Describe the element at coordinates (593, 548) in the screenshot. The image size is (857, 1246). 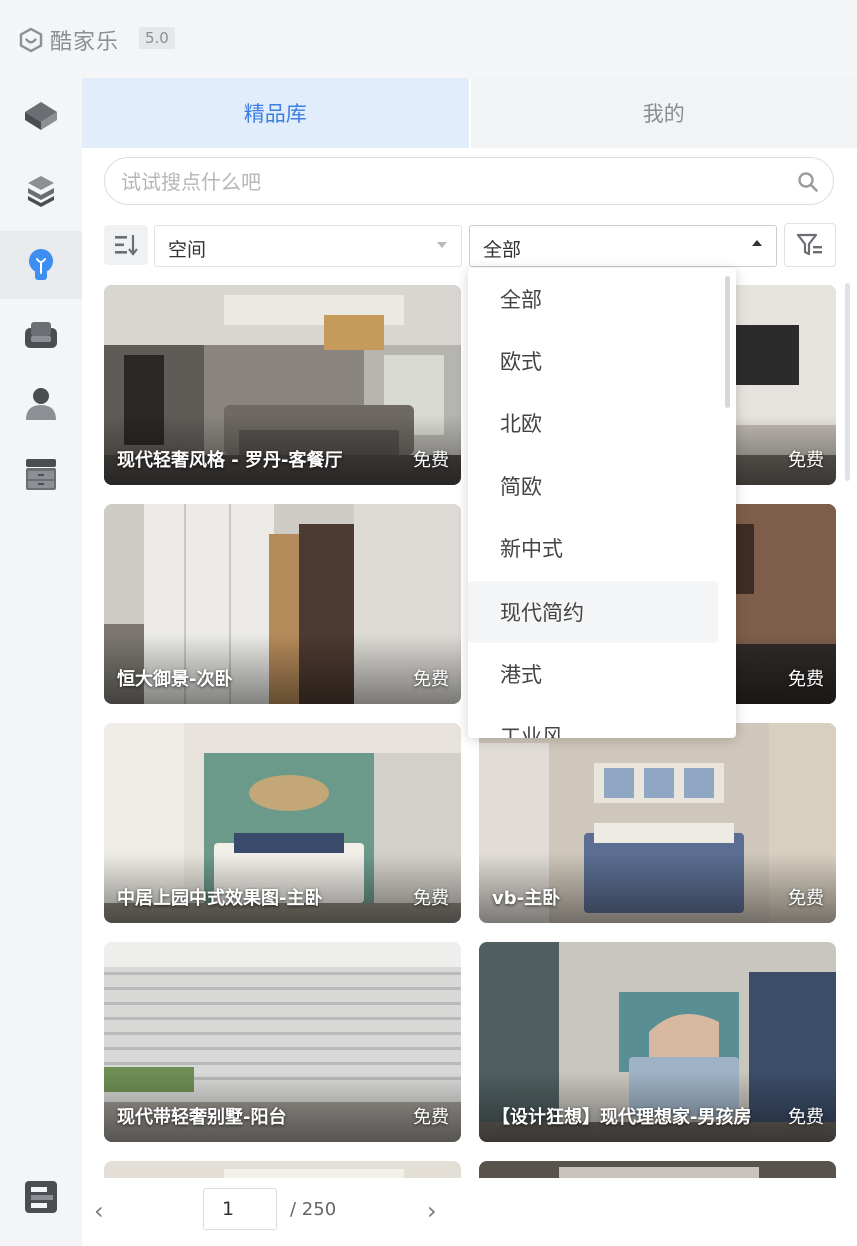
I see `style-option: 新中式` at that location.